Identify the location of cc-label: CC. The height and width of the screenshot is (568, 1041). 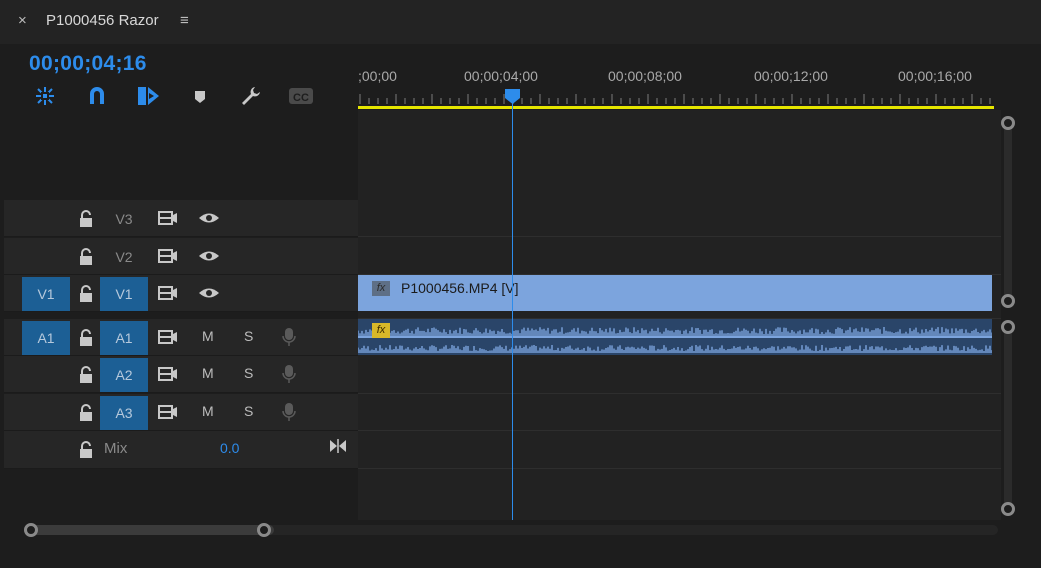
(301, 98).